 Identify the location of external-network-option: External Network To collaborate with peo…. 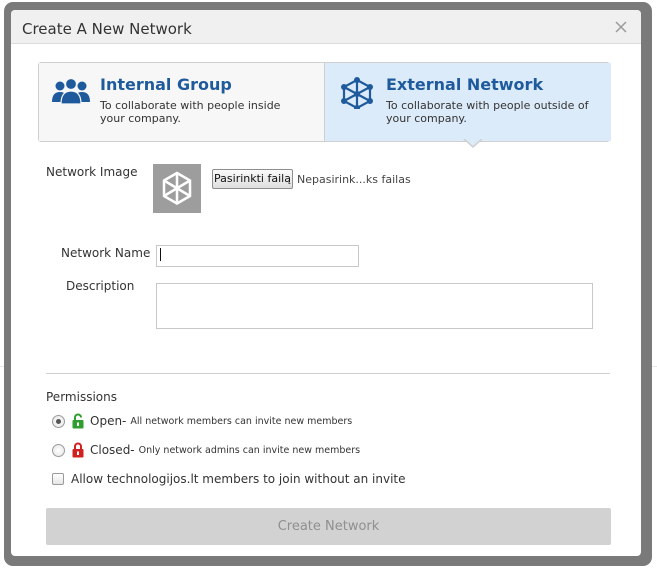
(468, 102).